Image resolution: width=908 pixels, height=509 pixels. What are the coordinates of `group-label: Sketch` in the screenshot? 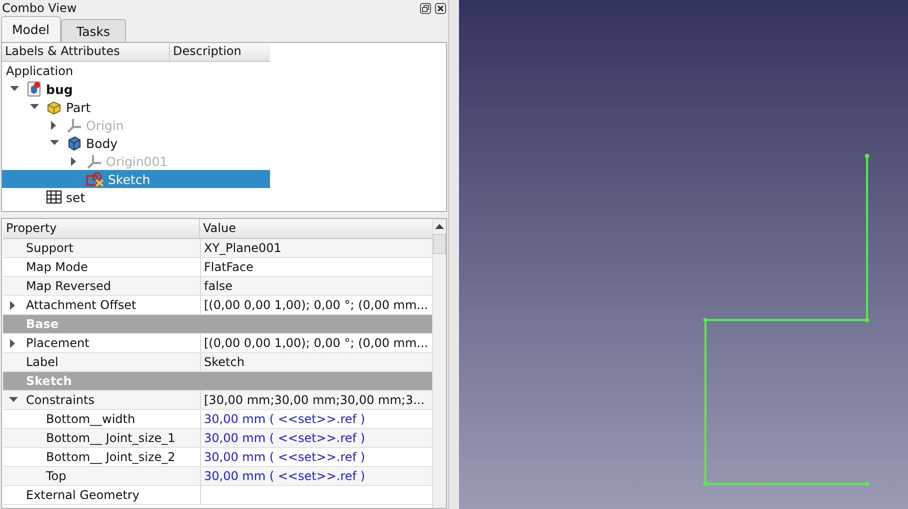 It's located at (49, 381).